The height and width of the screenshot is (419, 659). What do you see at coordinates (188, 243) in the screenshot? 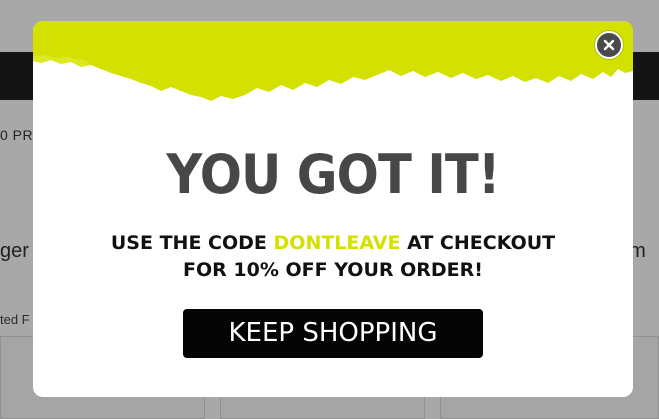
I see `message-prefix: USE THE CODE` at bounding box center [188, 243].